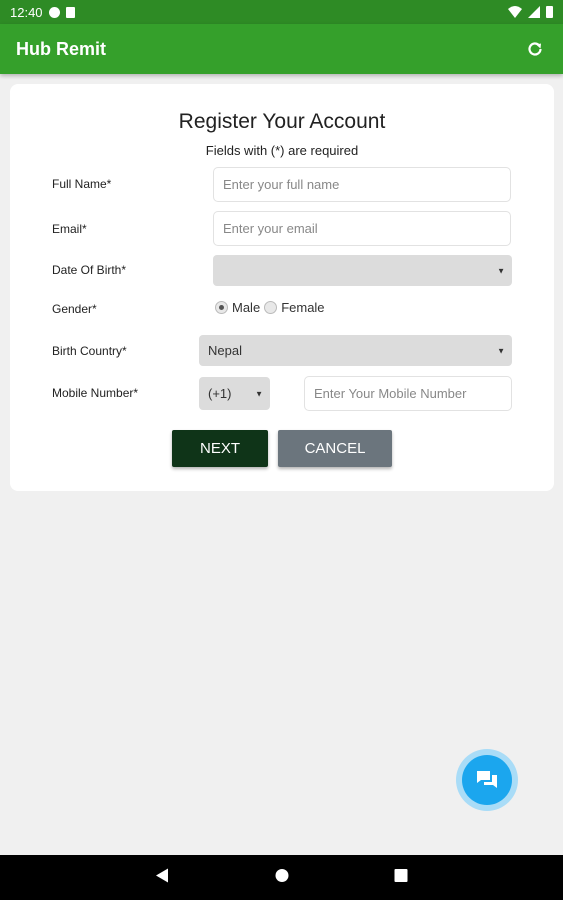  Describe the element at coordinates (281, 184) in the screenshot. I see `full-name-placeholder: Enter your full name` at that location.